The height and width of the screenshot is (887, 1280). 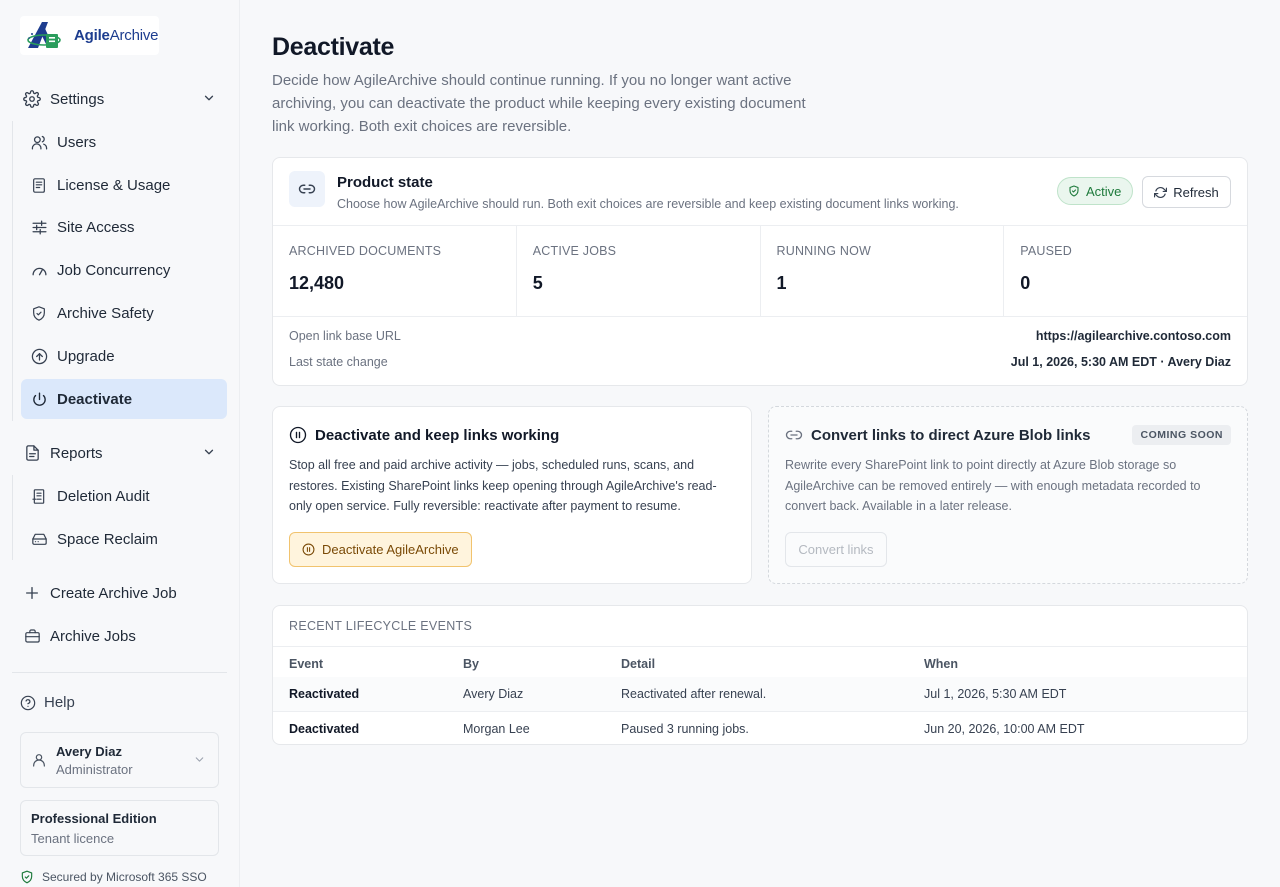 I want to click on event-cell: Reactivated, so click(x=368, y=694).